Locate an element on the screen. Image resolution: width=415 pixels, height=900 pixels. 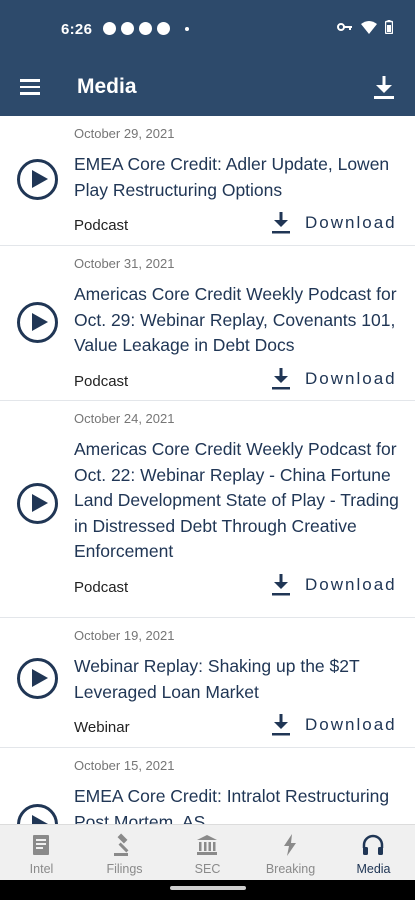
system-icons is located at coordinates (365, 27).